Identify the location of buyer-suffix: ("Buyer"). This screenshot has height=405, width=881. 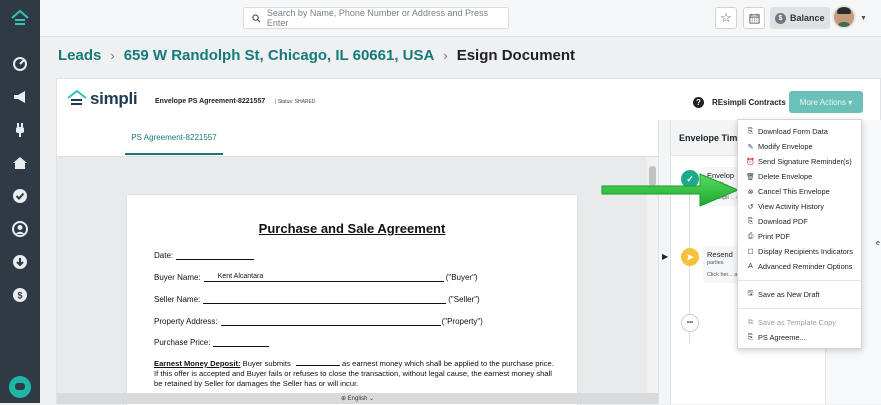
(461, 277).